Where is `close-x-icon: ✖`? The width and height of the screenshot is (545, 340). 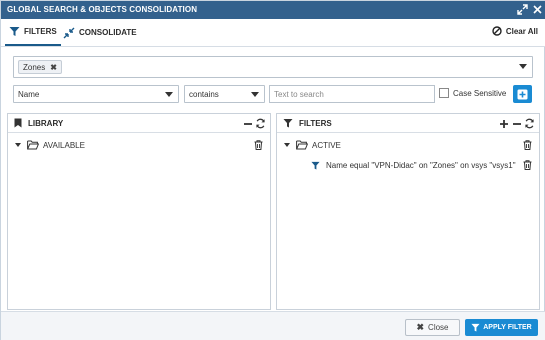 close-x-icon: ✖ is located at coordinates (420, 327).